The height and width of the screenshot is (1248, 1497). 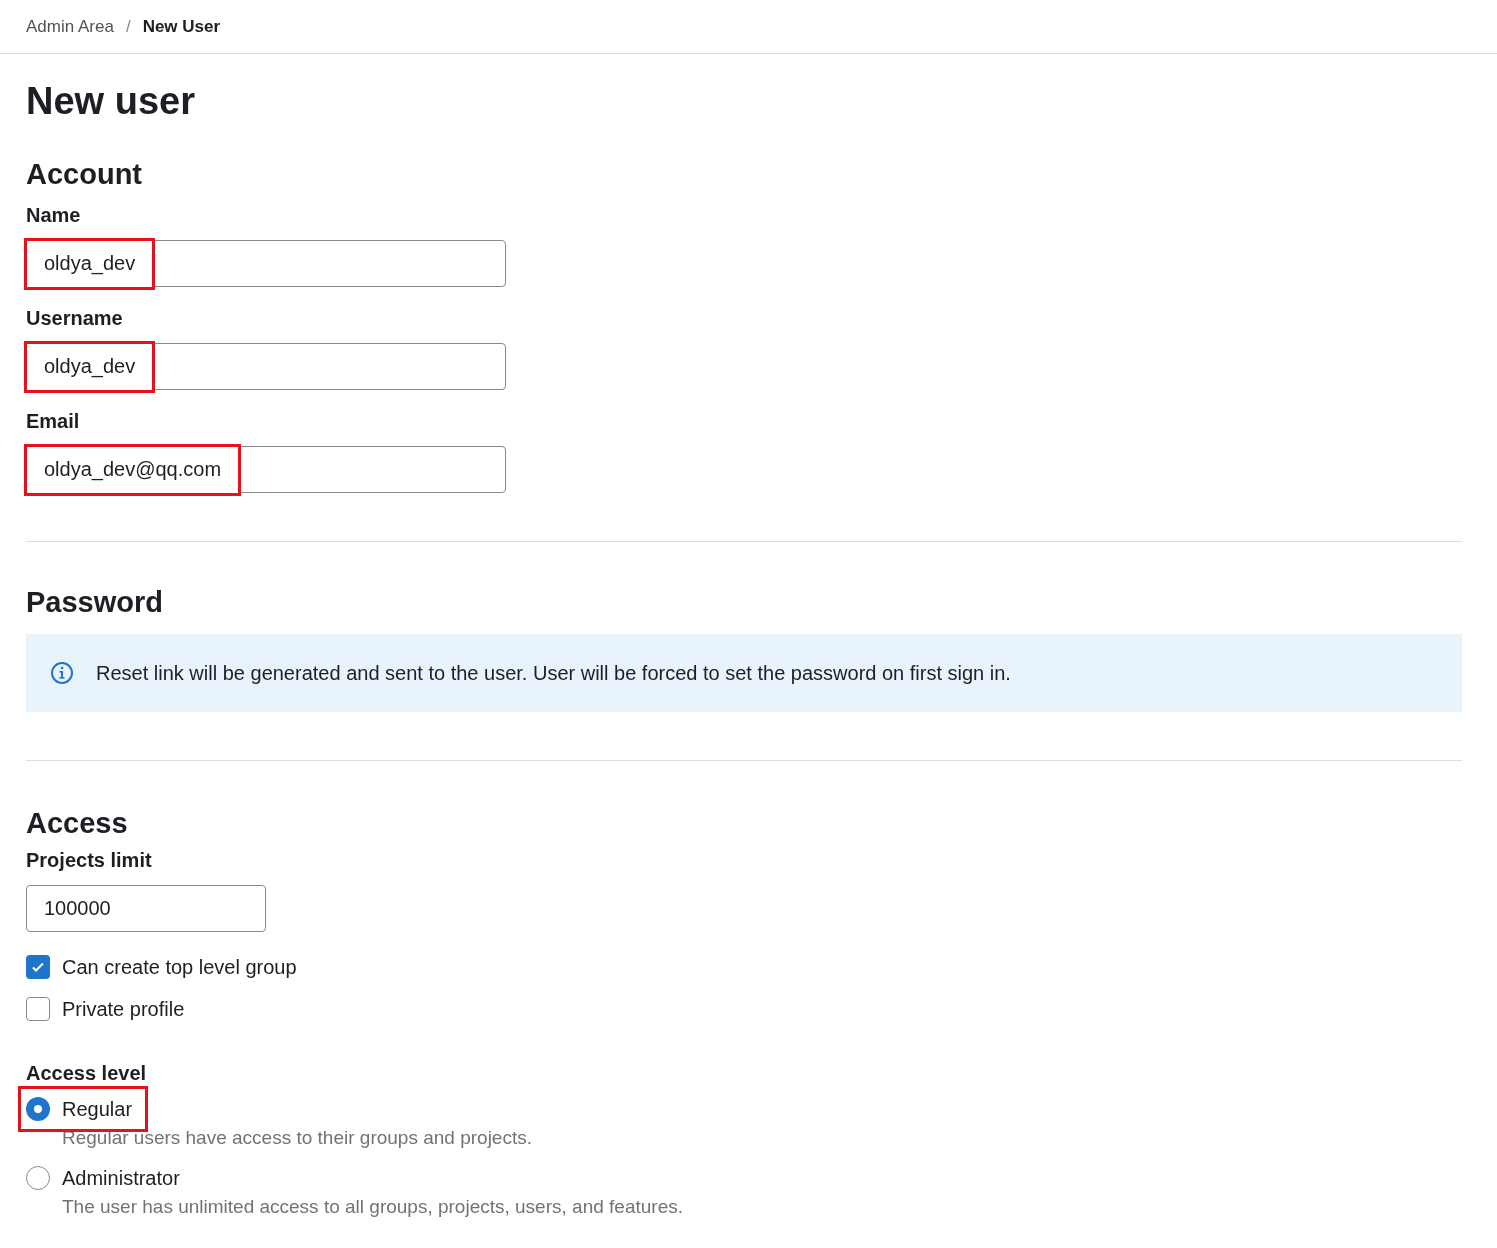 I want to click on field-label: Access level, so click(x=87, y=1073).